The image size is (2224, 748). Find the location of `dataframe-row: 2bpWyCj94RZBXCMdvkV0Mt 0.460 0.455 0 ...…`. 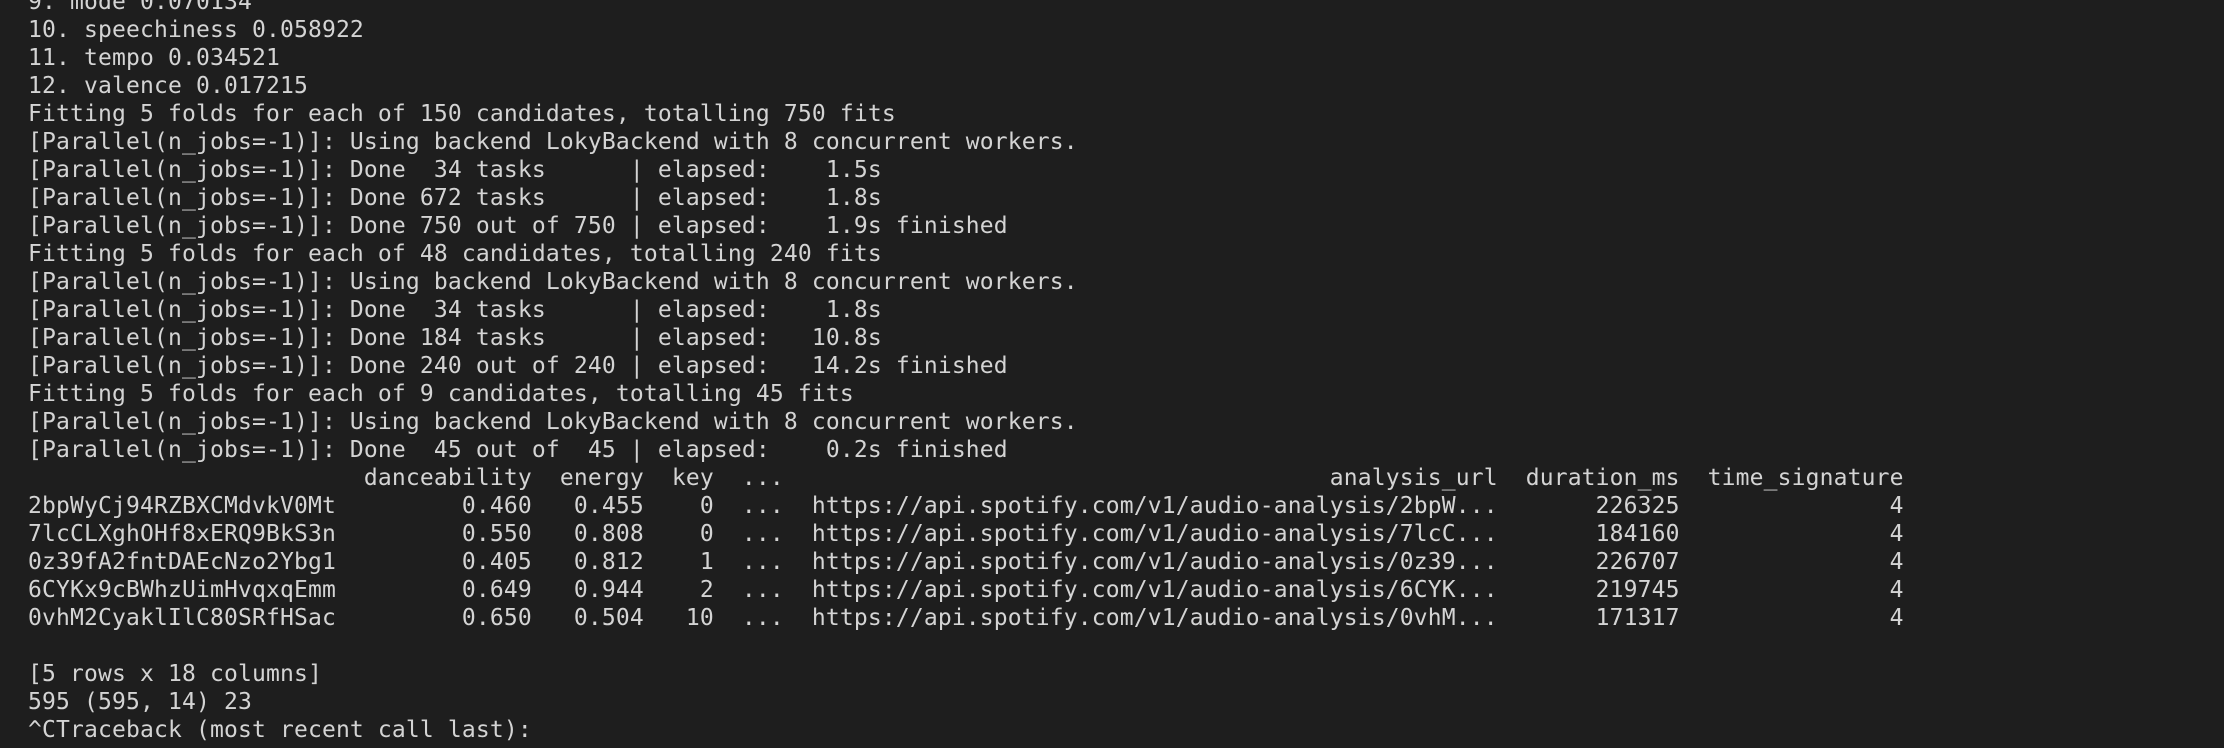

dataframe-row: 2bpWyCj94RZBXCMdvkV0Mt 0.460 0.455 0 ...… is located at coordinates (966, 506).